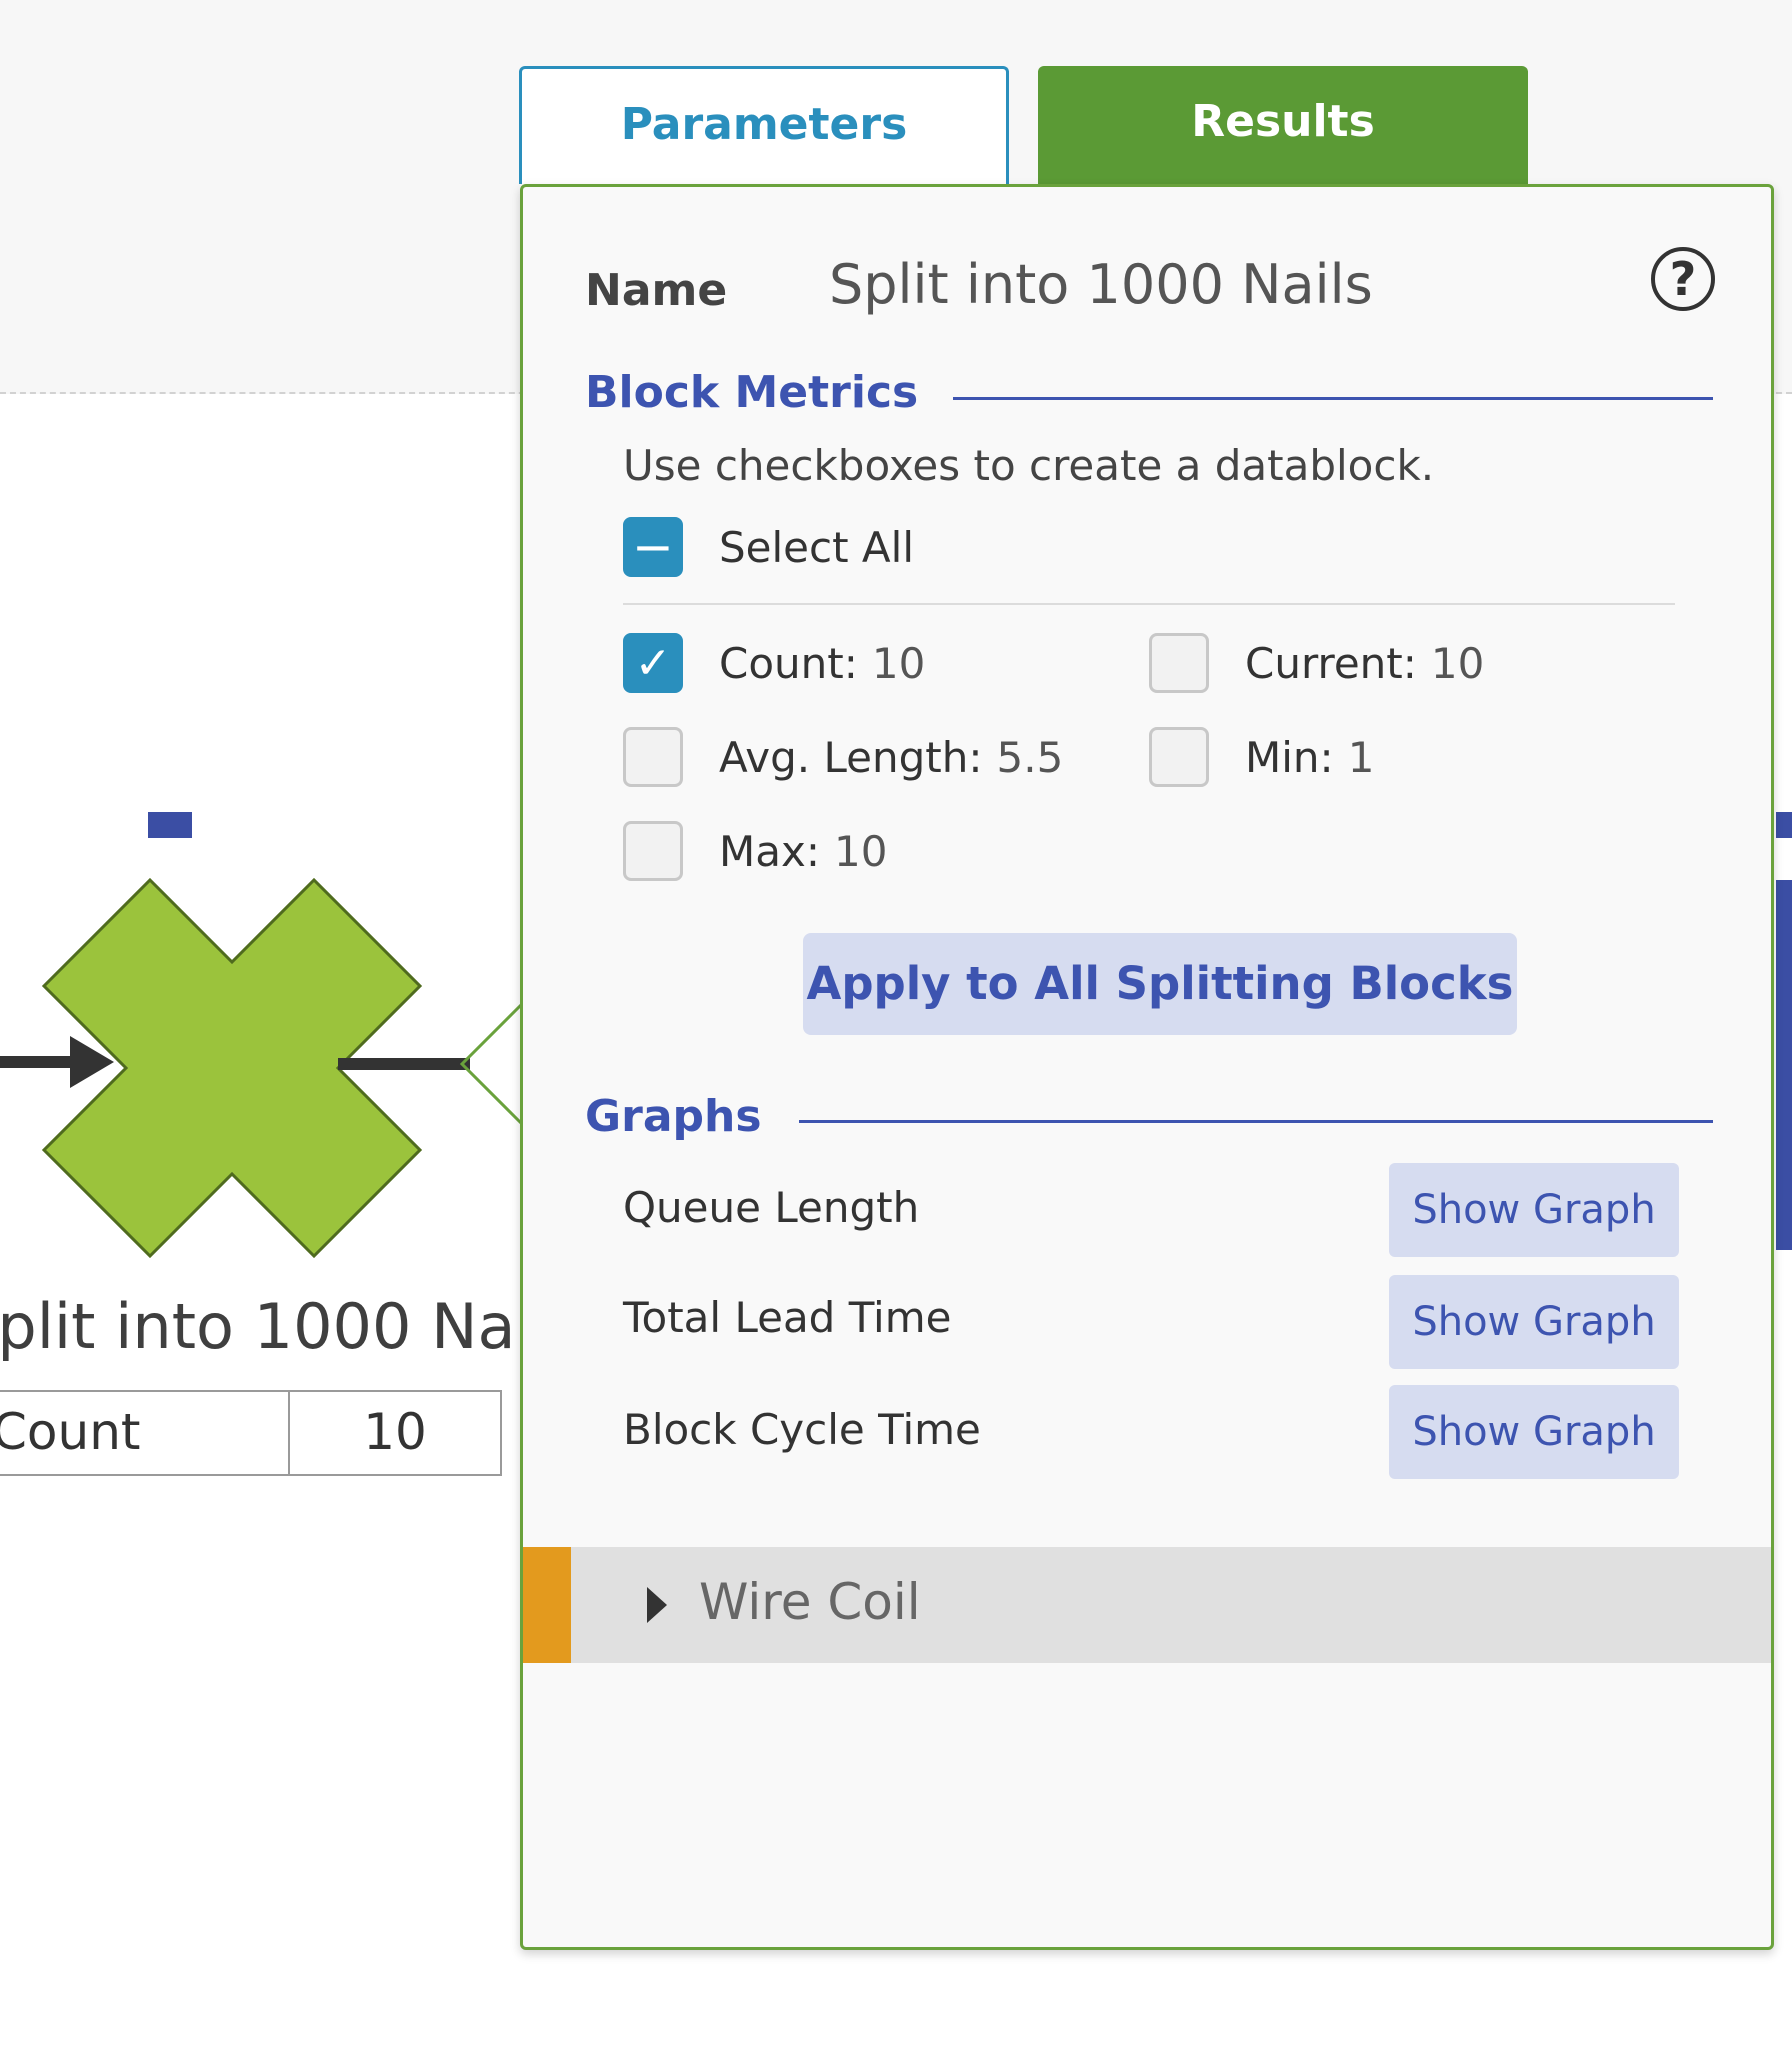 The width and height of the screenshot is (1792, 2050). What do you see at coordinates (1784, 825) in the screenshot?
I see `neighbor-block-handle` at bounding box center [1784, 825].